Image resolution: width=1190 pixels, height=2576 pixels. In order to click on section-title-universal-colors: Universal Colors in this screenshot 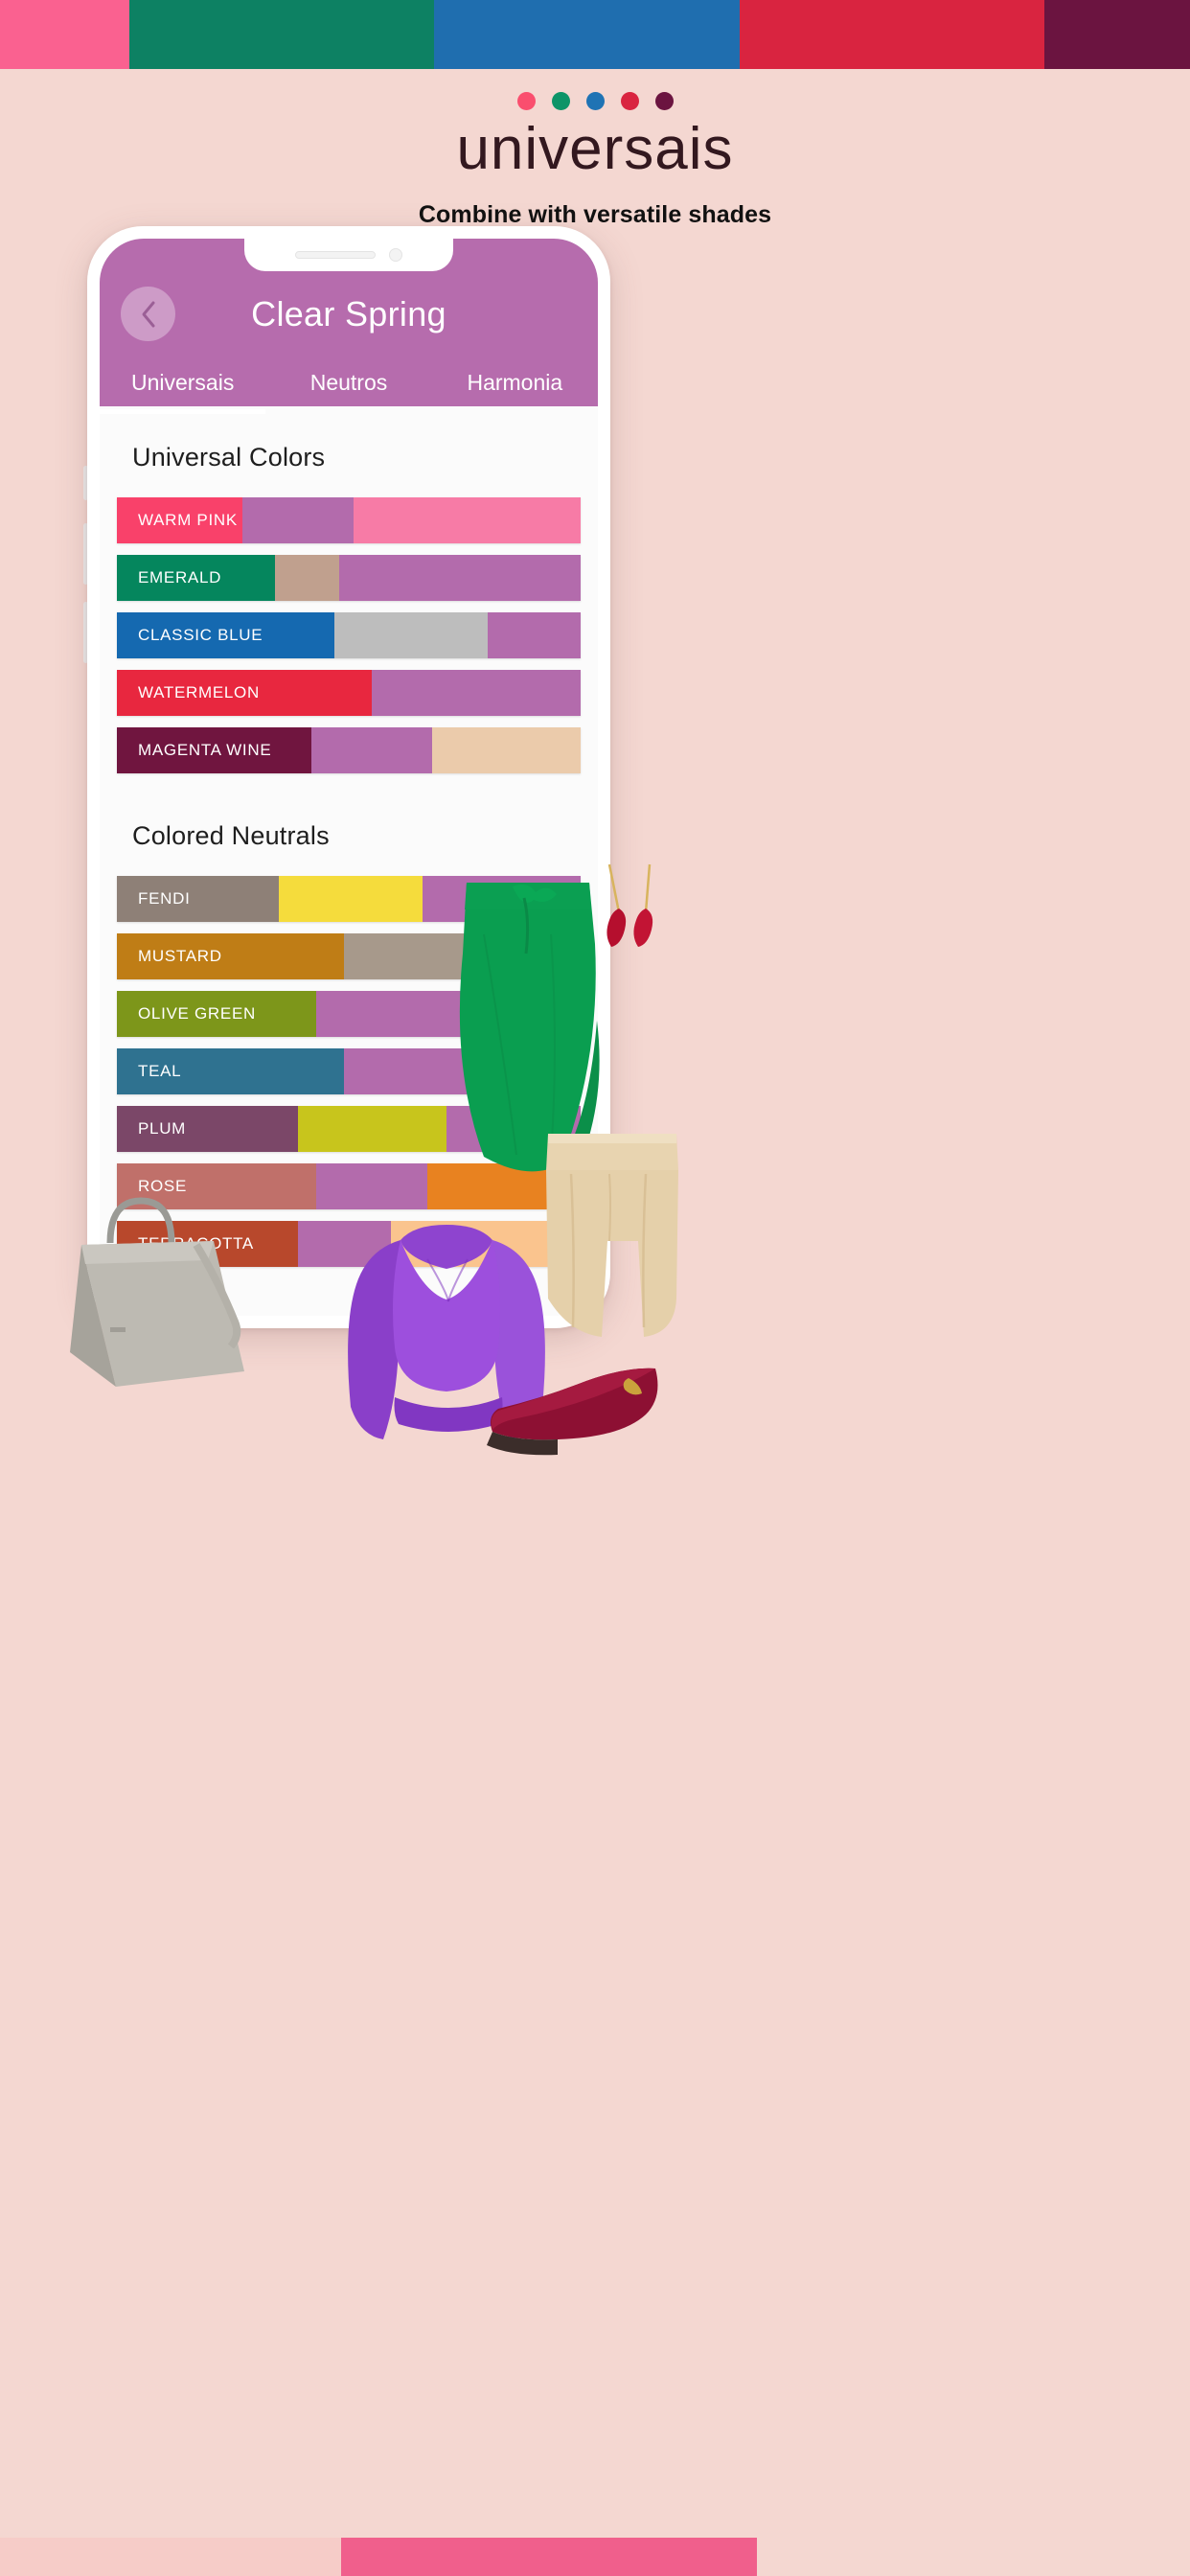, I will do `click(229, 457)`.